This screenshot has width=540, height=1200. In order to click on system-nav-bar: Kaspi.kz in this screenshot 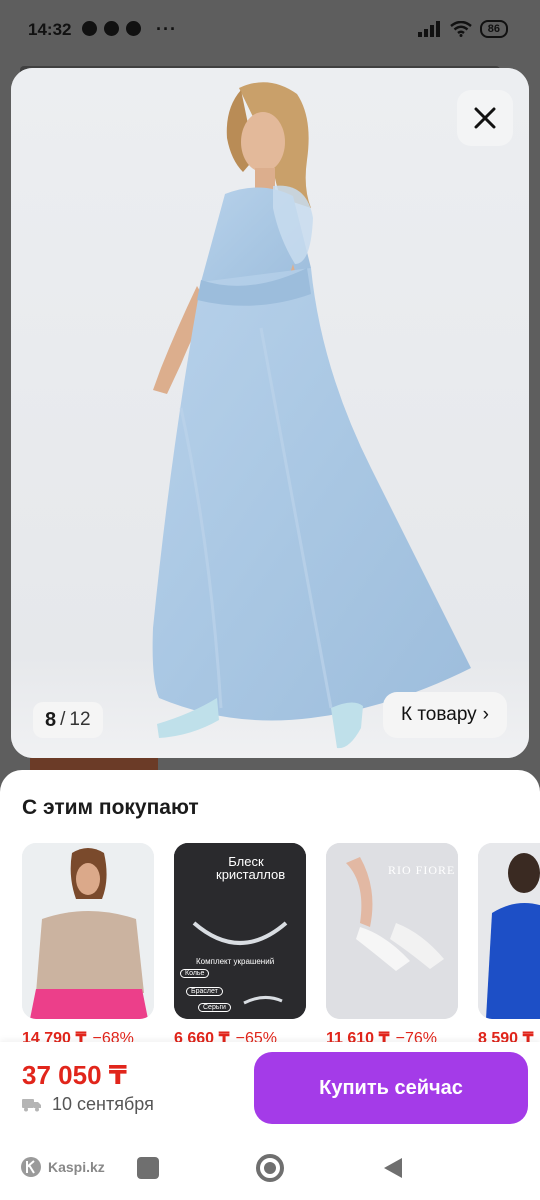, I will do `click(270, 1169)`.